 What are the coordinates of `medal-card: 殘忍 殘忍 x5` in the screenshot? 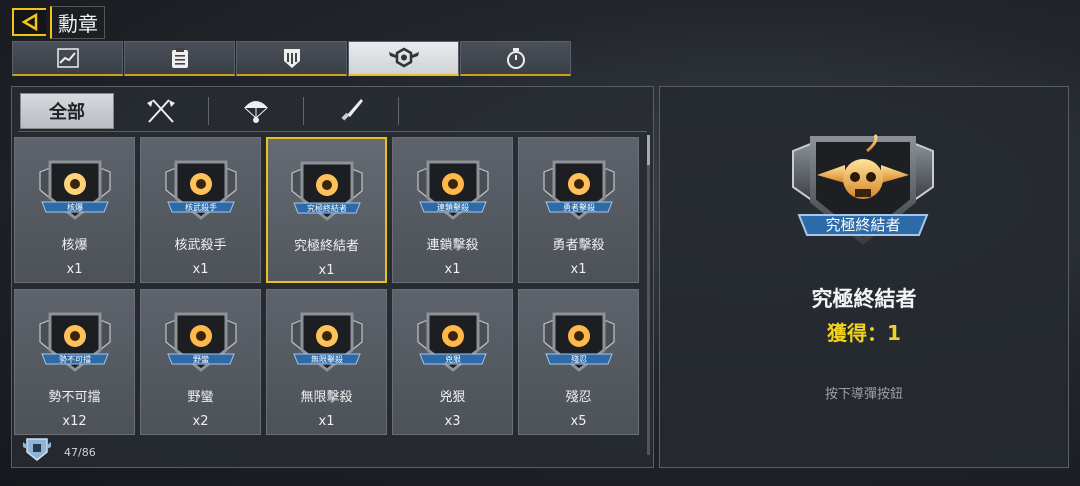 It's located at (578, 362).